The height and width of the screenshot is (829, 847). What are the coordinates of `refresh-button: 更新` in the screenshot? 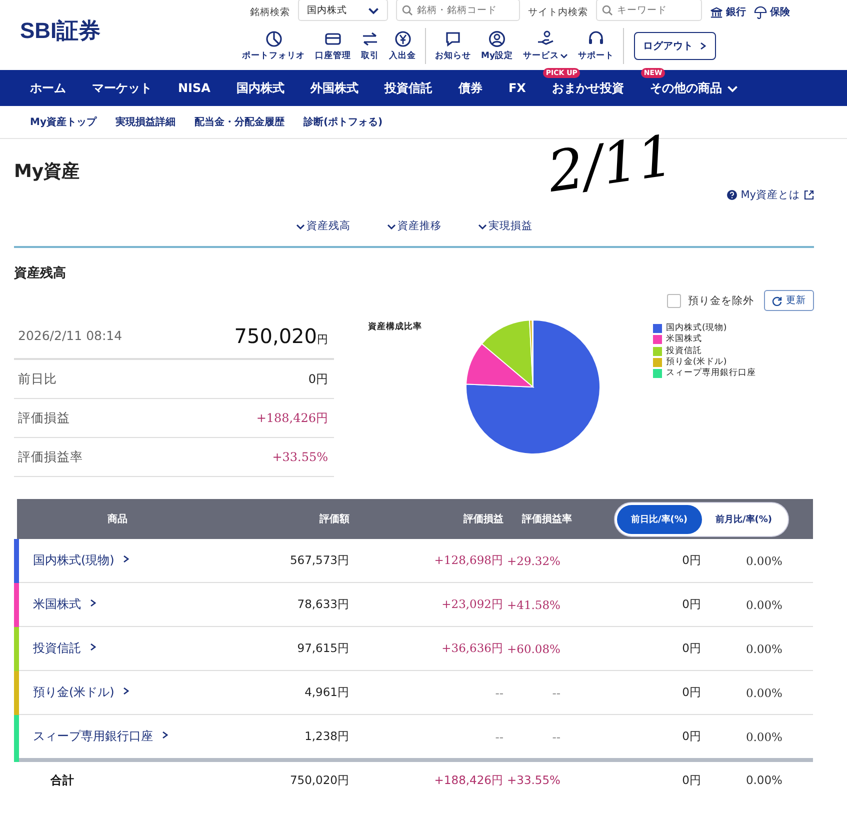 It's located at (789, 300).